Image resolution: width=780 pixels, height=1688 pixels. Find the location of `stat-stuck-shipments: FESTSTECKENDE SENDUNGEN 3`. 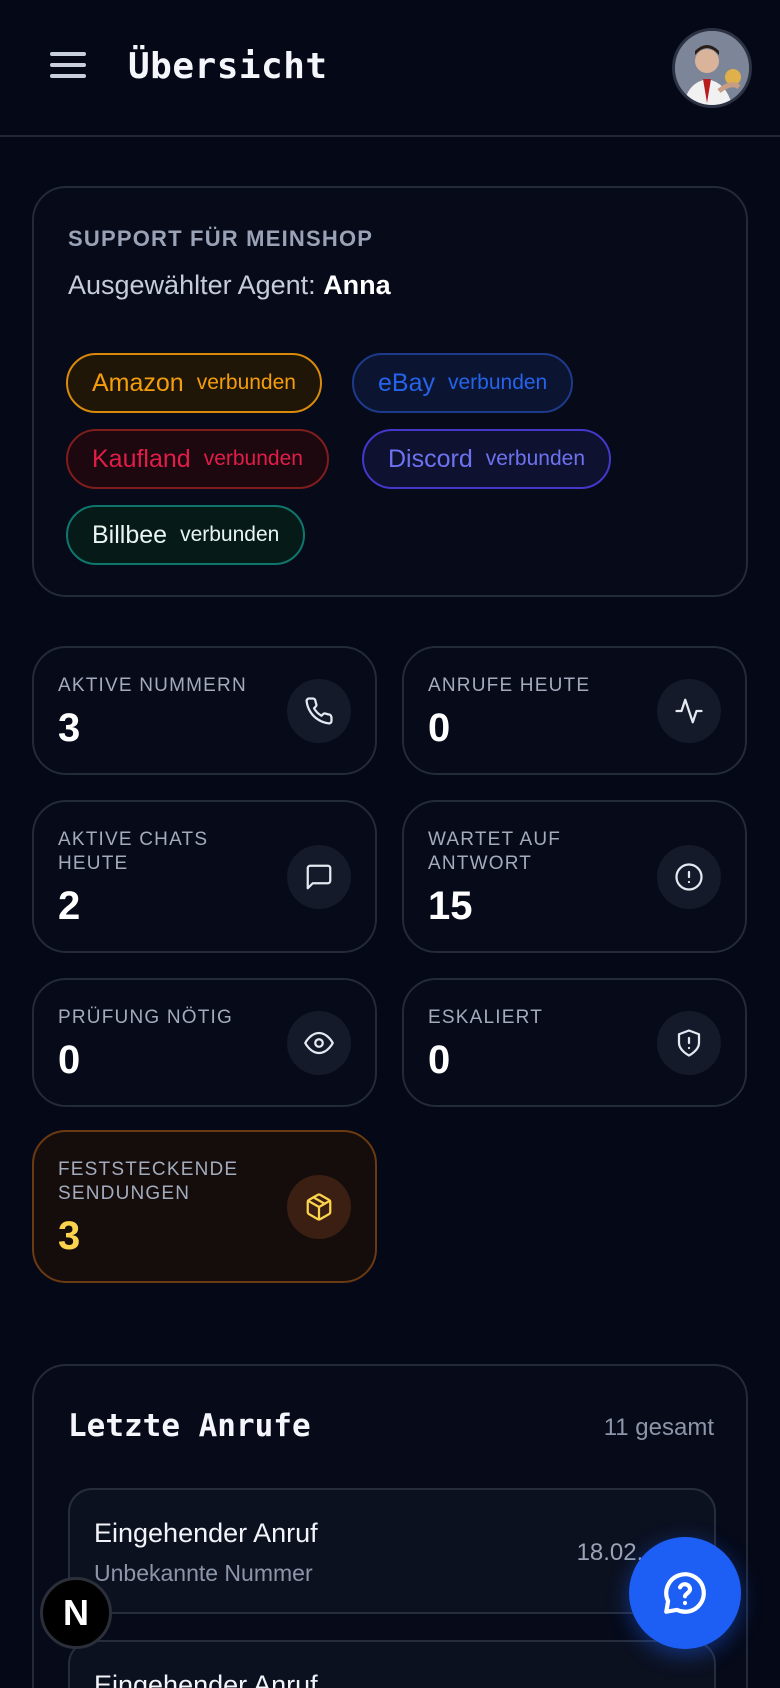

stat-stuck-shipments: FESTSTECKENDE SENDUNGEN 3 is located at coordinates (204, 1206).